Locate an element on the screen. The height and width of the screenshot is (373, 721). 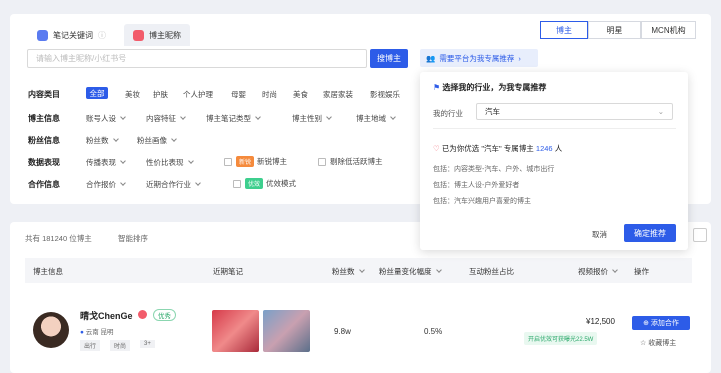
location-text: 云南 昆明 is located at coordinates (99, 332).